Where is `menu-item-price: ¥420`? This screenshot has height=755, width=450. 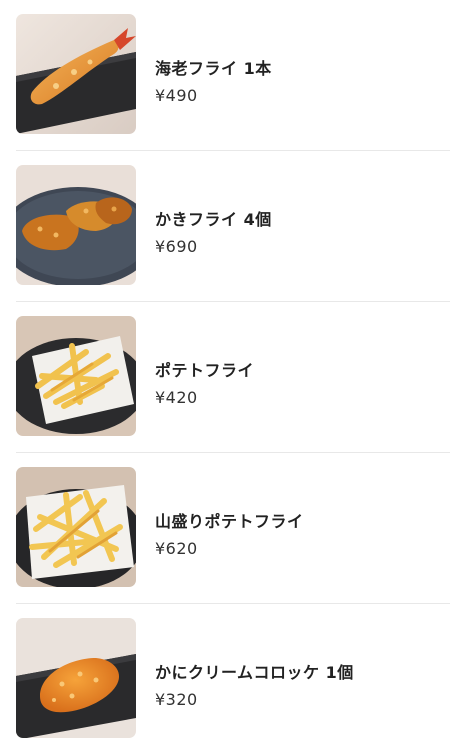
menu-item-price: ¥420 is located at coordinates (176, 397).